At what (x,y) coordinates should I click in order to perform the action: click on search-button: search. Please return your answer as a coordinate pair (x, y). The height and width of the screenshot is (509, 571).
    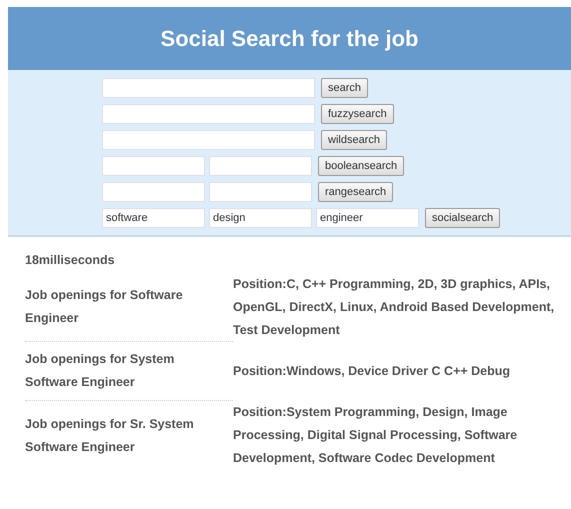
    Looking at the image, I should click on (344, 88).